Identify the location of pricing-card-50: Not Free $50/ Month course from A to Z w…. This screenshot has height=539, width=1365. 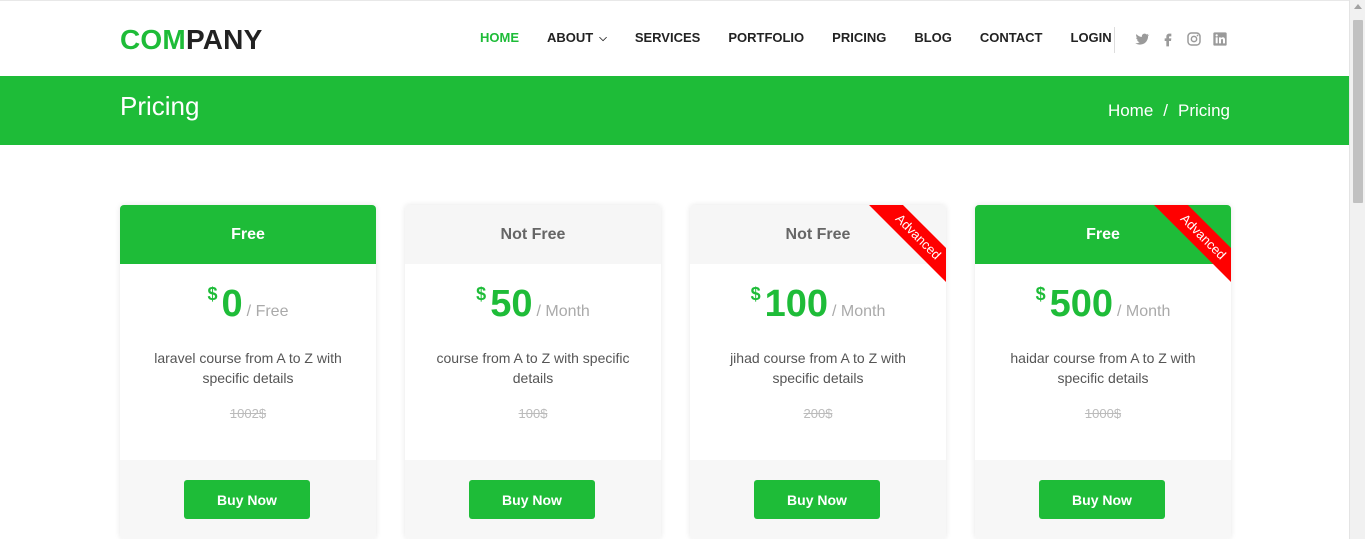
(533, 372).